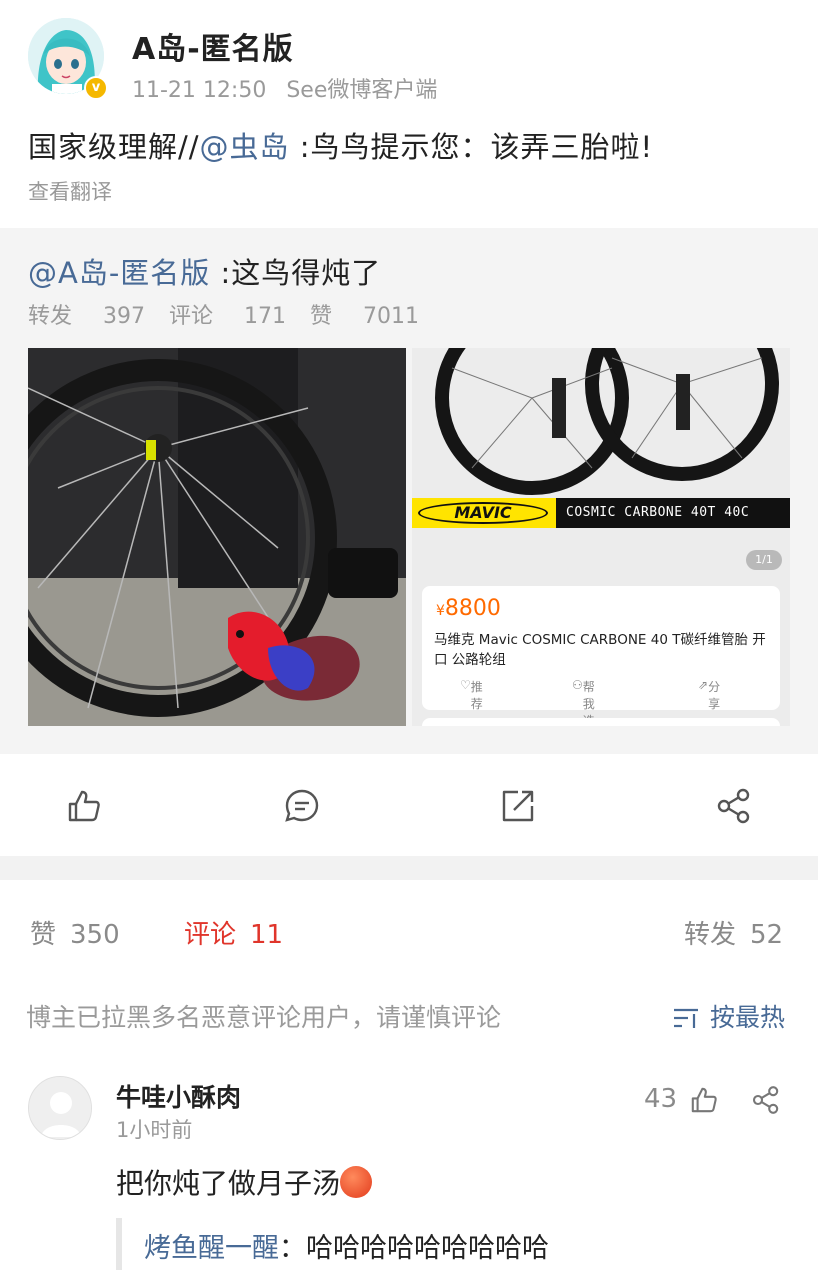 The height and width of the screenshot is (1280, 818). I want to click on post-text-suffix: :鸟鸟提示您：该弄三胎啦!, so click(471, 147).